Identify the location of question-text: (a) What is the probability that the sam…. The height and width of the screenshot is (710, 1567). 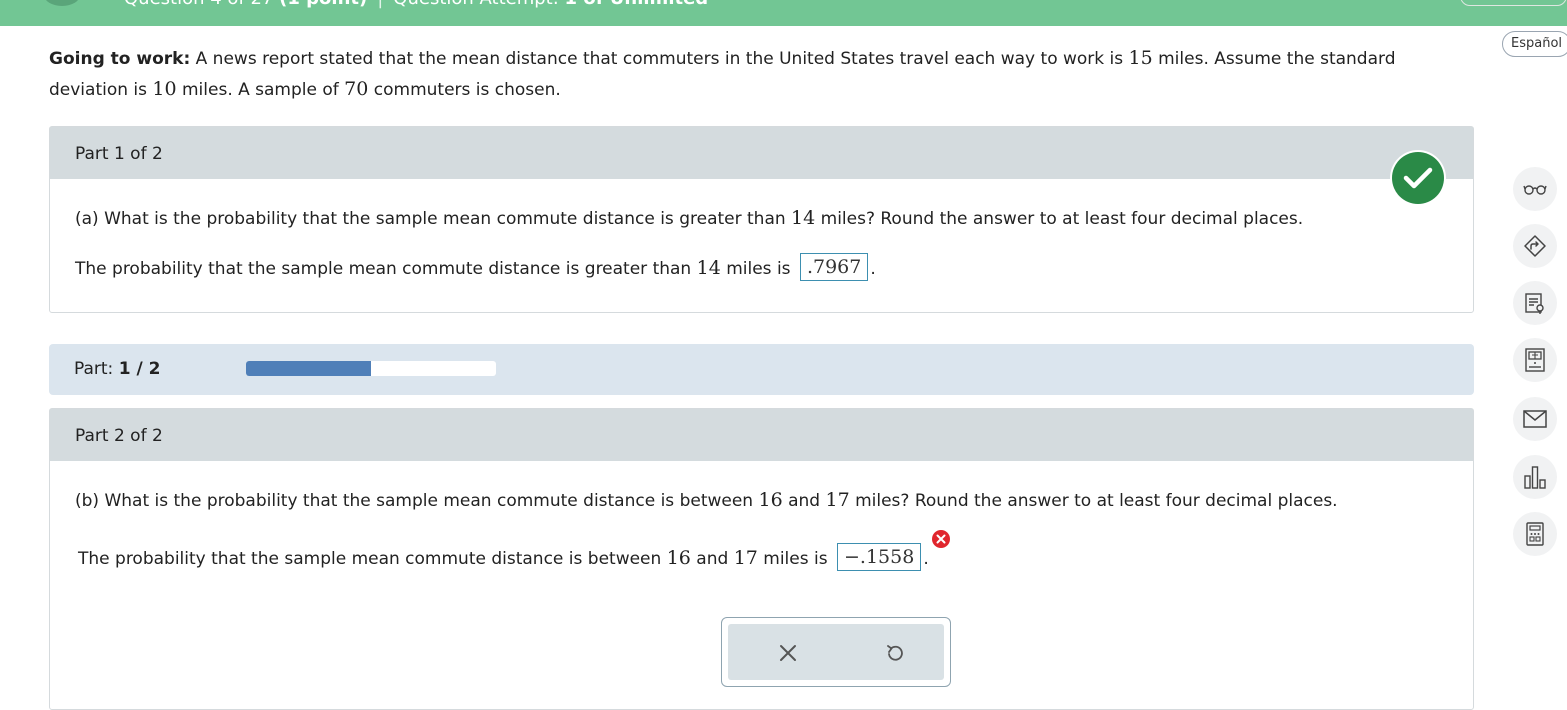
(433, 219).